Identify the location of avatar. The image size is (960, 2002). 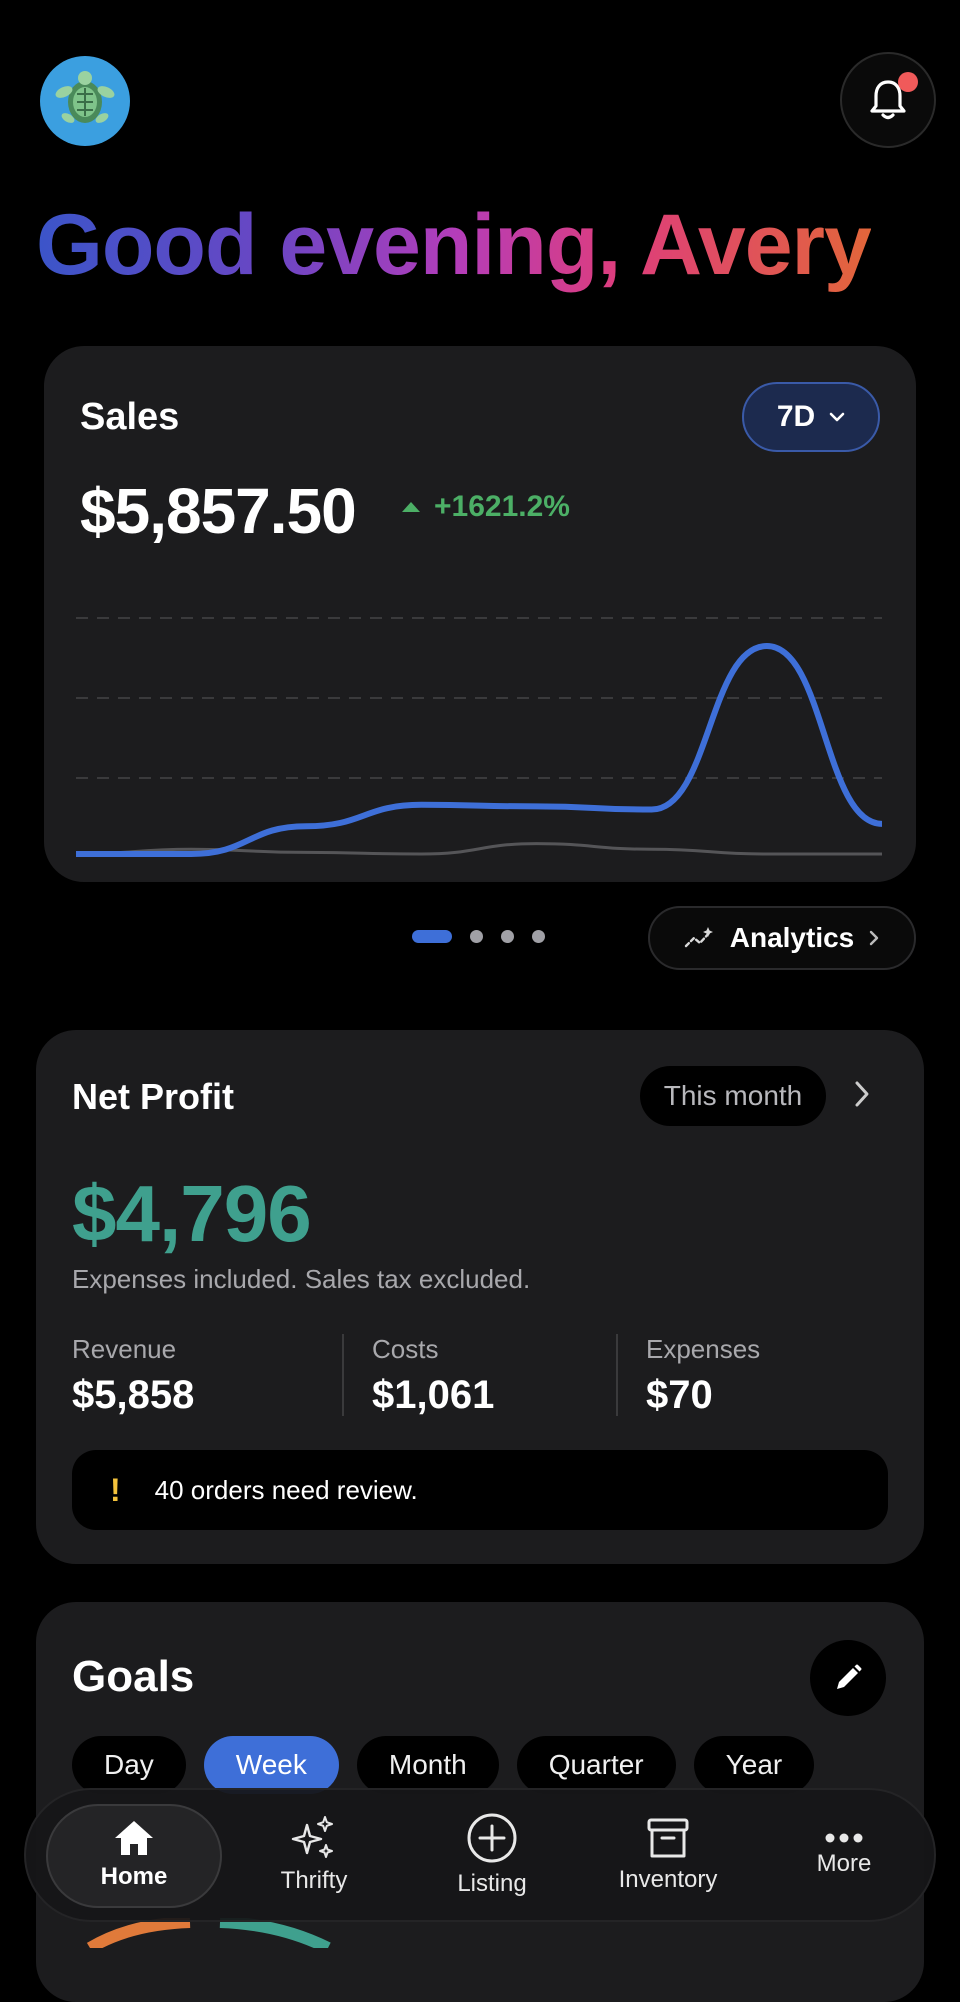
(85, 101).